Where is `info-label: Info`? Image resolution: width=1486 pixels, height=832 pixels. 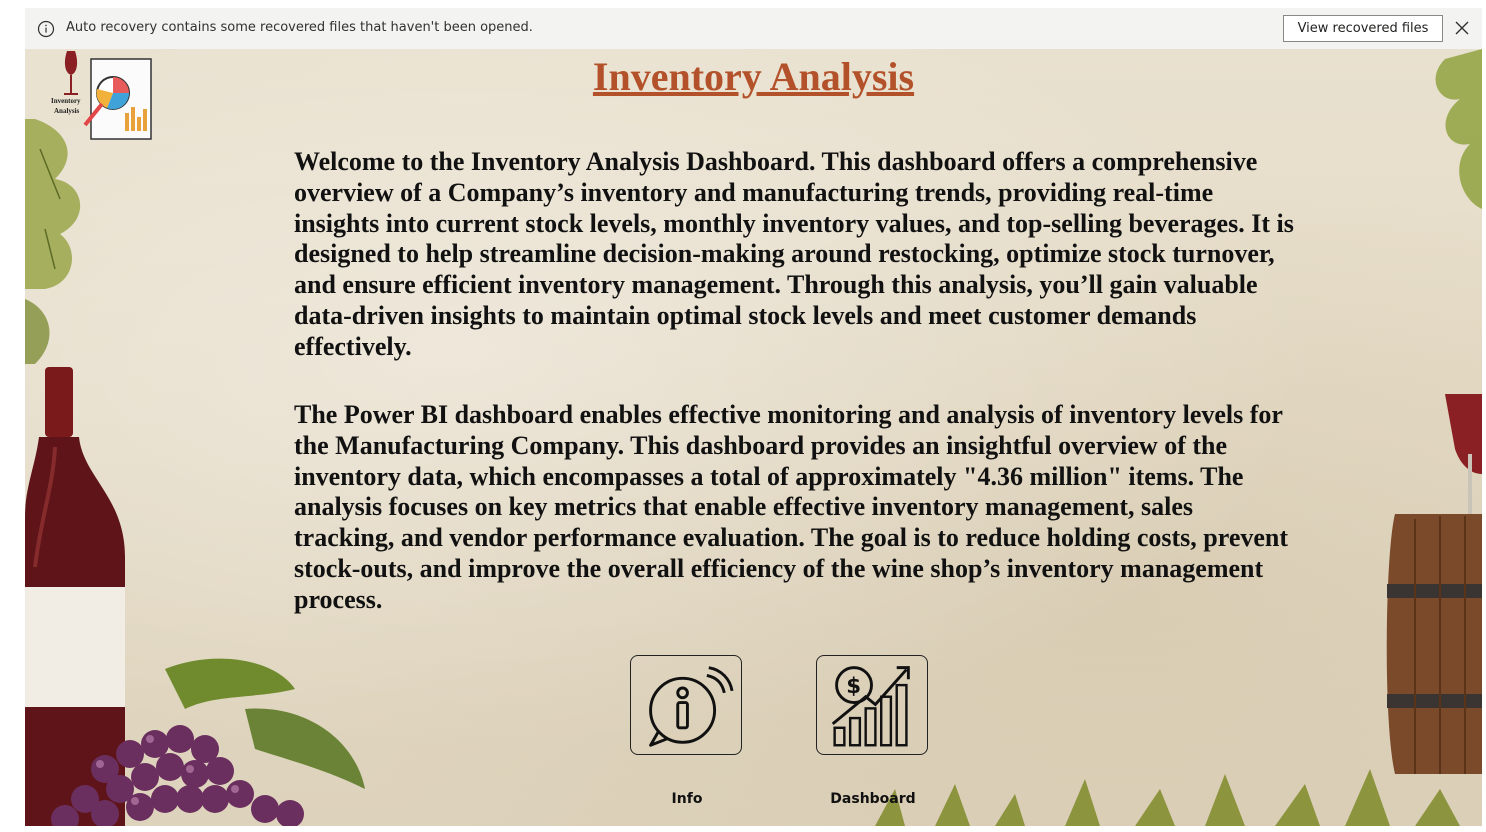 info-label: Info is located at coordinates (687, 799).